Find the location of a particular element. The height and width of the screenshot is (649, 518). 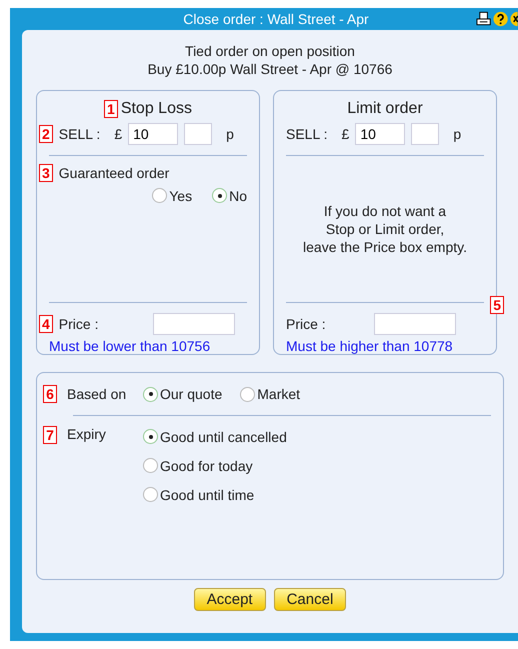

step-marker: 7 is located at coordinates (50, 435).